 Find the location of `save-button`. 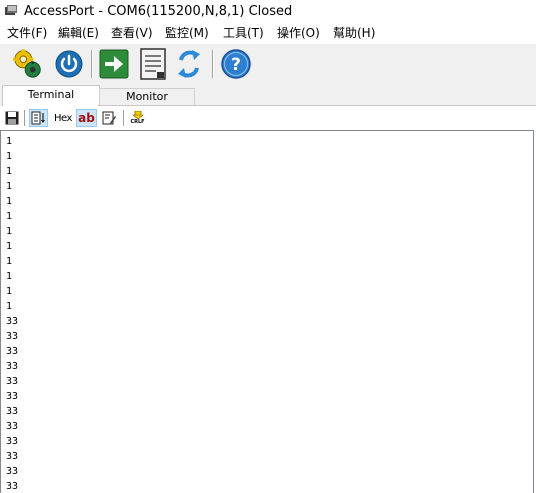

save-button is located at coordinates (11, 118).